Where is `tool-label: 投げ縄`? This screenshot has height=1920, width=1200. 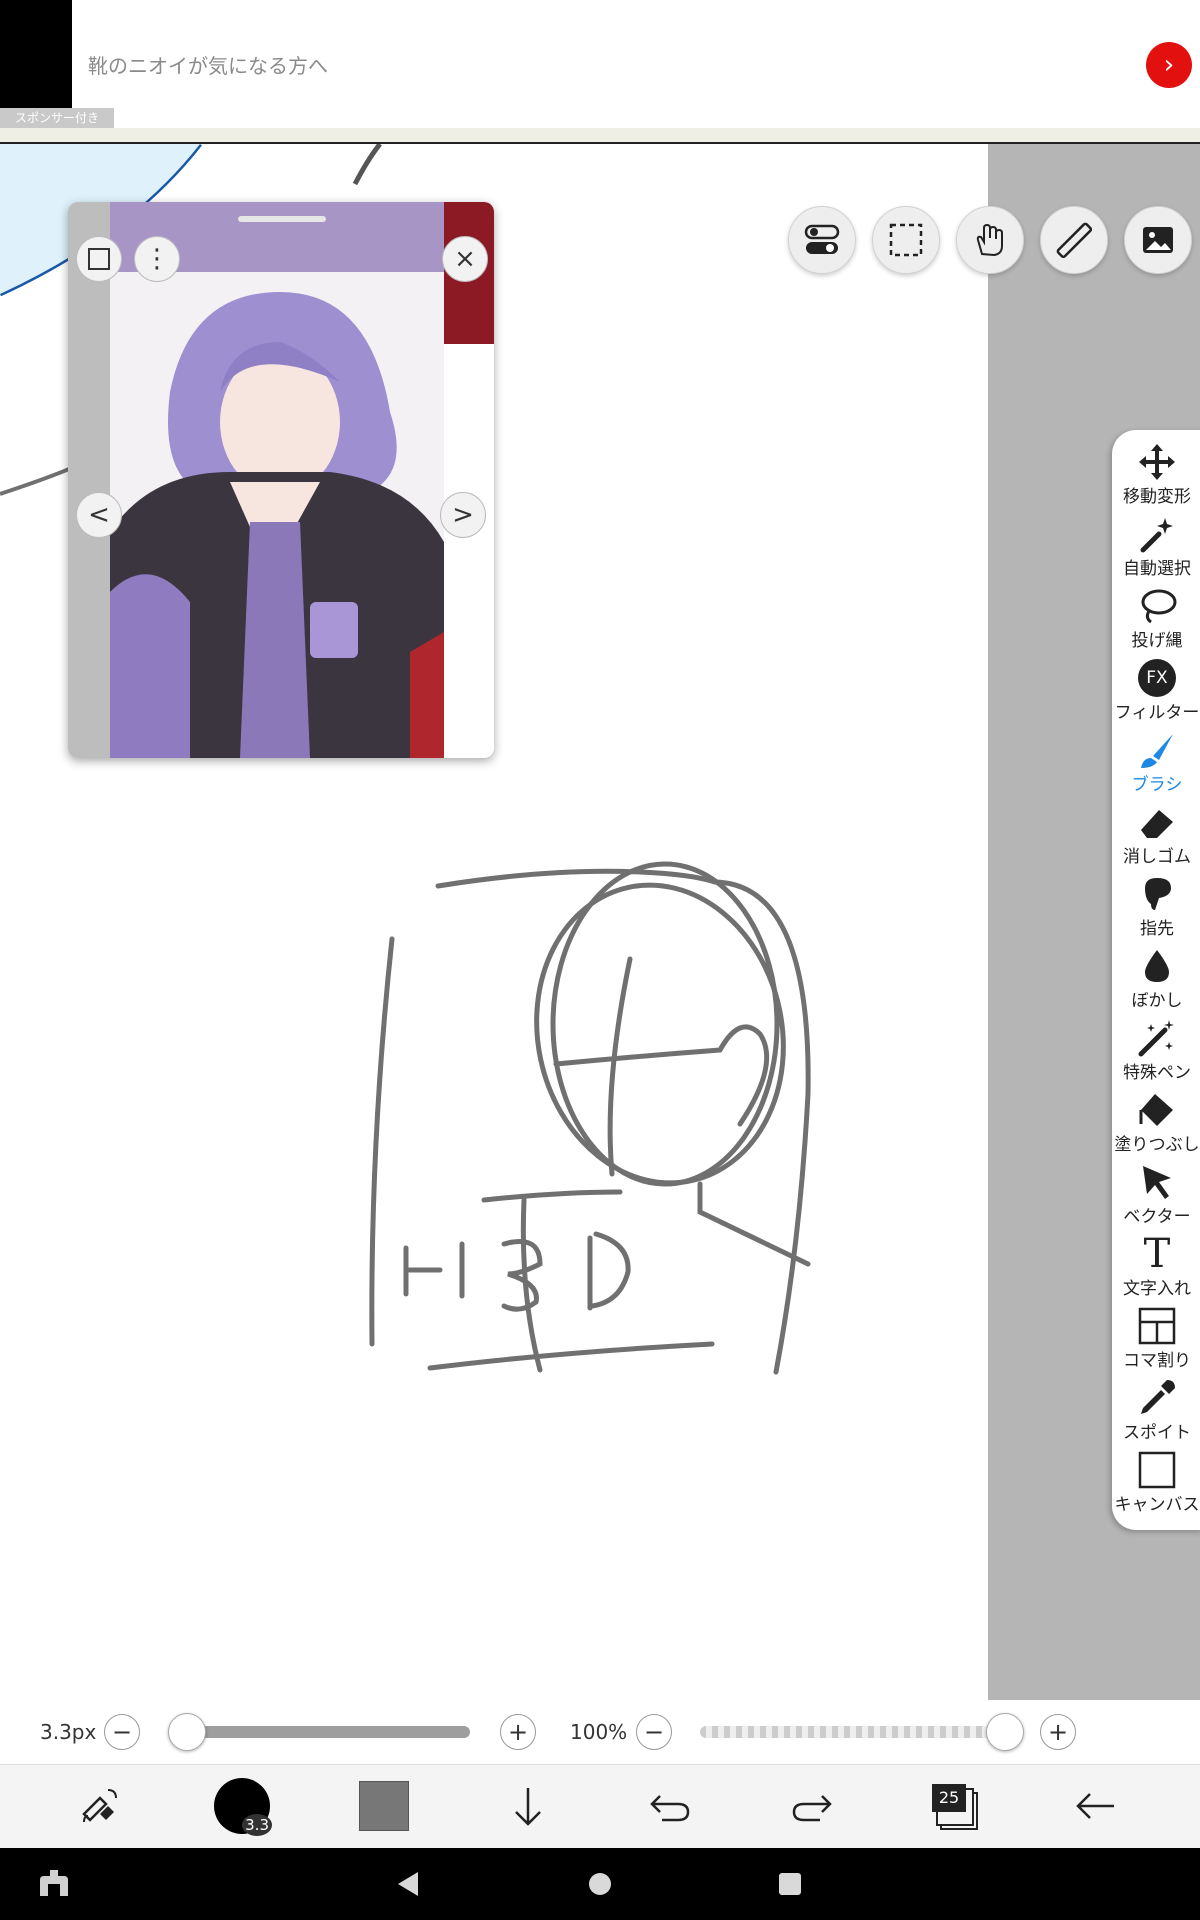 tool-label: 投げ縄 is located at coordinates (1157, 641).